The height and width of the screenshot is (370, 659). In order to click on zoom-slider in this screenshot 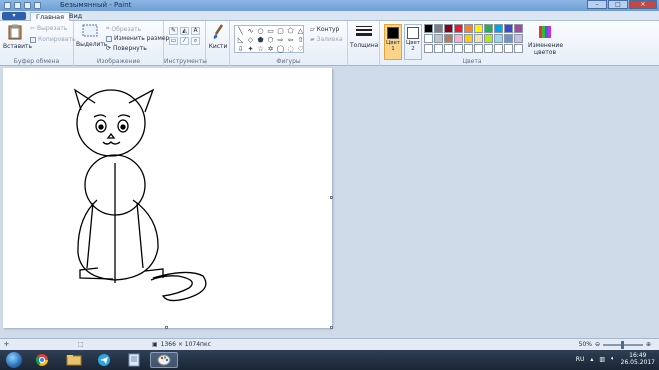, I will do `click(622, 344)`.